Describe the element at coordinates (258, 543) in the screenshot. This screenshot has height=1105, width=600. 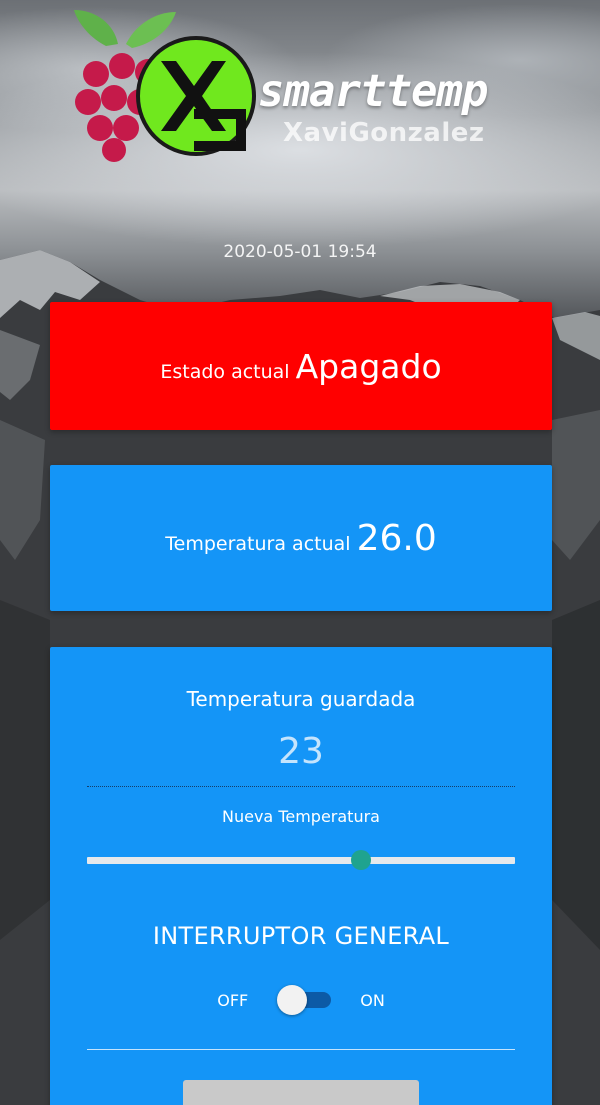
I see `temperature-label: Temperatura actual` at that location.